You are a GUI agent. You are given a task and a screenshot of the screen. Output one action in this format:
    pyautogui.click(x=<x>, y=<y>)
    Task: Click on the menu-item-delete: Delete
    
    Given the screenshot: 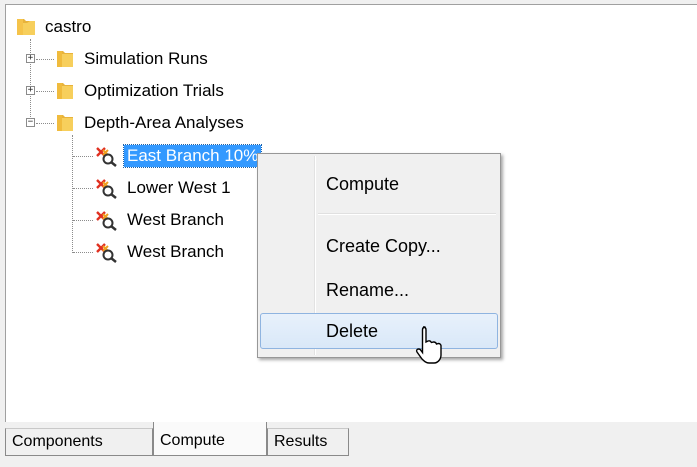 What is the action you would take?
    pyautogui.click(x=379, y=331)
    